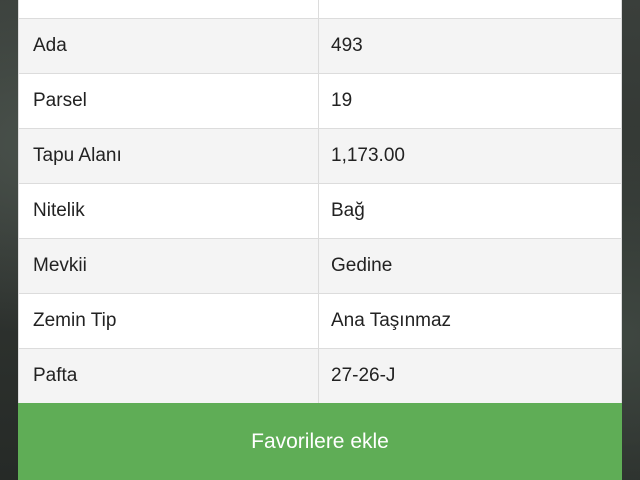 This screenshot has width=640, height=480. What do you see at coordinates (168, 211) in the screenshot?
I see `row-label-nitelik: Nitelik` at bounding box center [168, 211].